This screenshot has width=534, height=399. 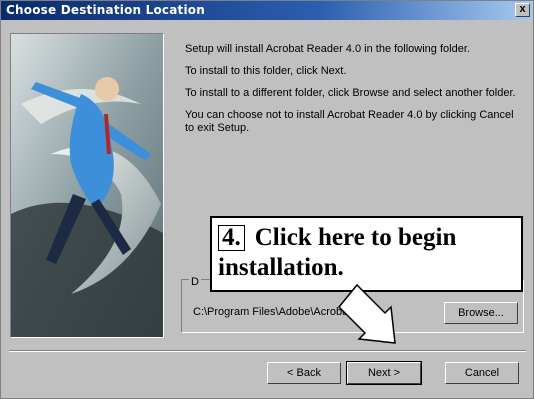 I want to click on close-icon: x, so click(x=522, y=9).